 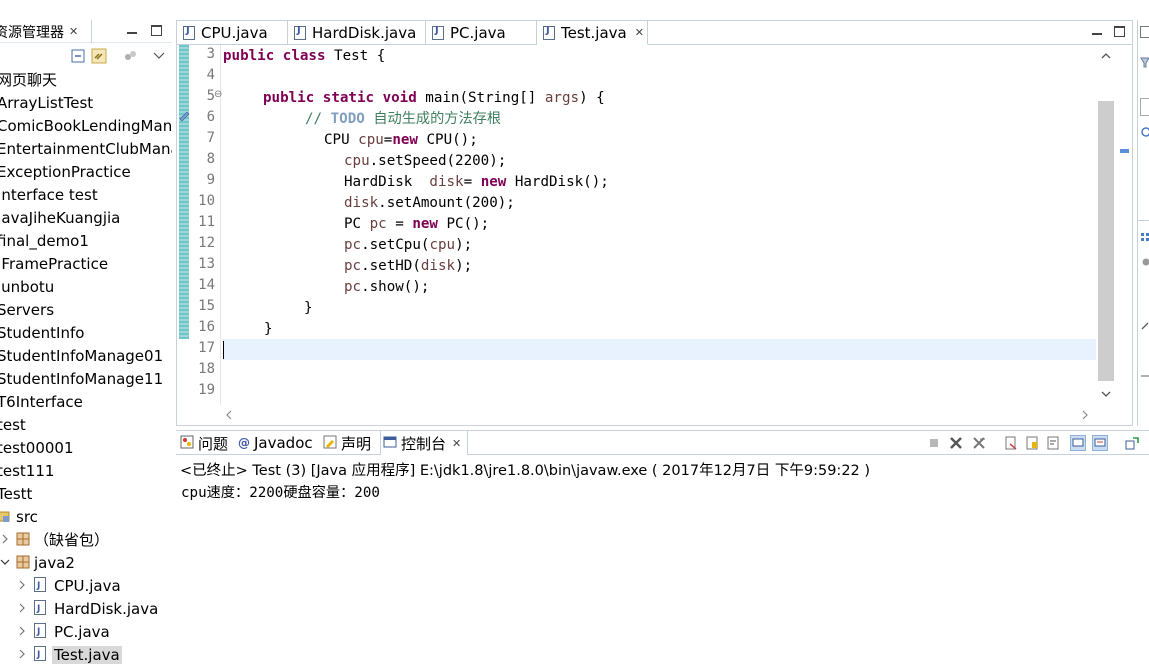 I want to click on console-output: cpu速度：2200硬盘容量：200, so click(x=280, y=492).